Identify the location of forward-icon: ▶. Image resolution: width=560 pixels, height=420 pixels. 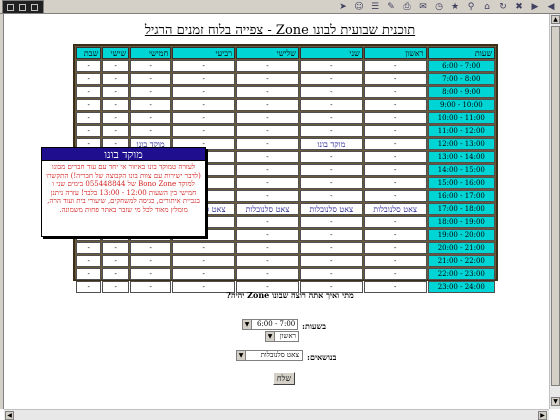
(535, 7).